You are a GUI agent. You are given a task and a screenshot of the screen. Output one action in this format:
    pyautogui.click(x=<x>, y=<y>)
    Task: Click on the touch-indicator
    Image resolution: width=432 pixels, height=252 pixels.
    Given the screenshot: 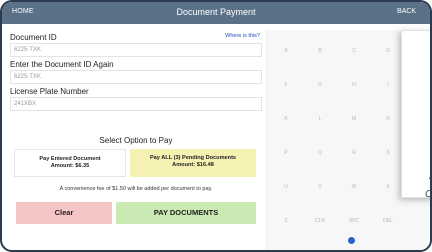 What is the action you would take?
    pyautogui.click(x=351, y=240)
    